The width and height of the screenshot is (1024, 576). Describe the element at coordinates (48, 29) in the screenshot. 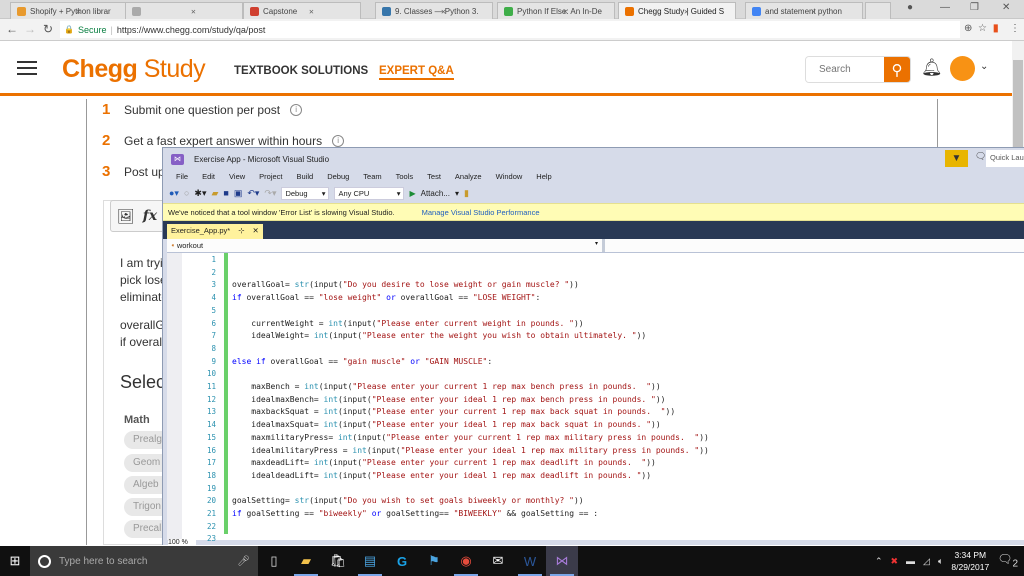

I see `reload-button: ↻` at that location.